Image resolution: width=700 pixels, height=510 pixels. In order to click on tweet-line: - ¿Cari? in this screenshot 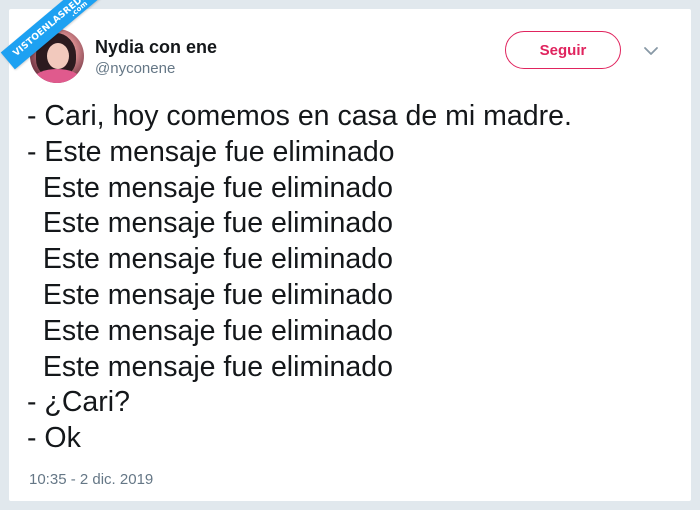, I will do `click(78, 402)`.